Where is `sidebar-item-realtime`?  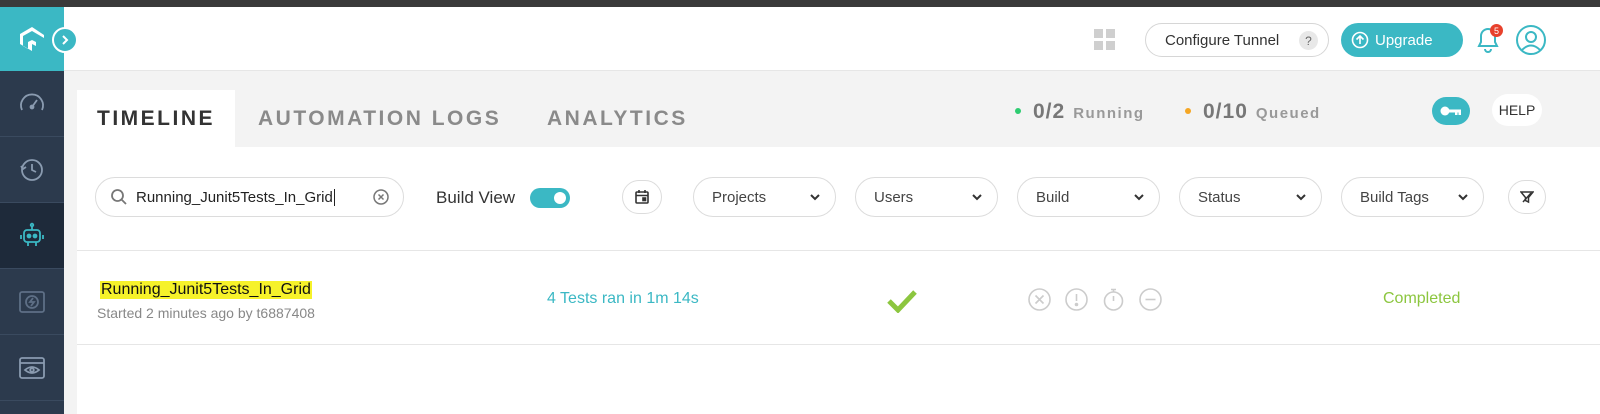 sidebar-item-realtime is located at coordinates (32, 302).